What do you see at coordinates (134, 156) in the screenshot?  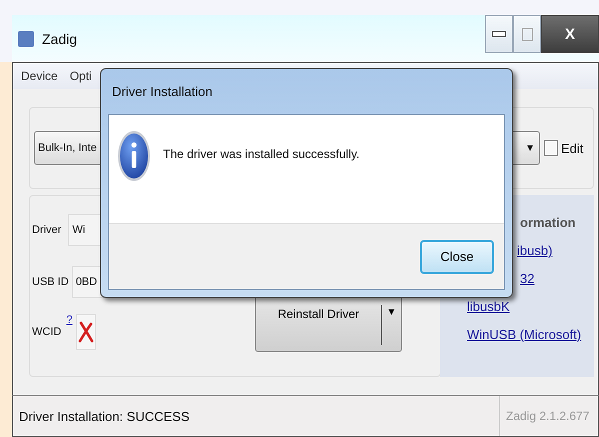 I see `info-icon` at bounding box center [134, 156].